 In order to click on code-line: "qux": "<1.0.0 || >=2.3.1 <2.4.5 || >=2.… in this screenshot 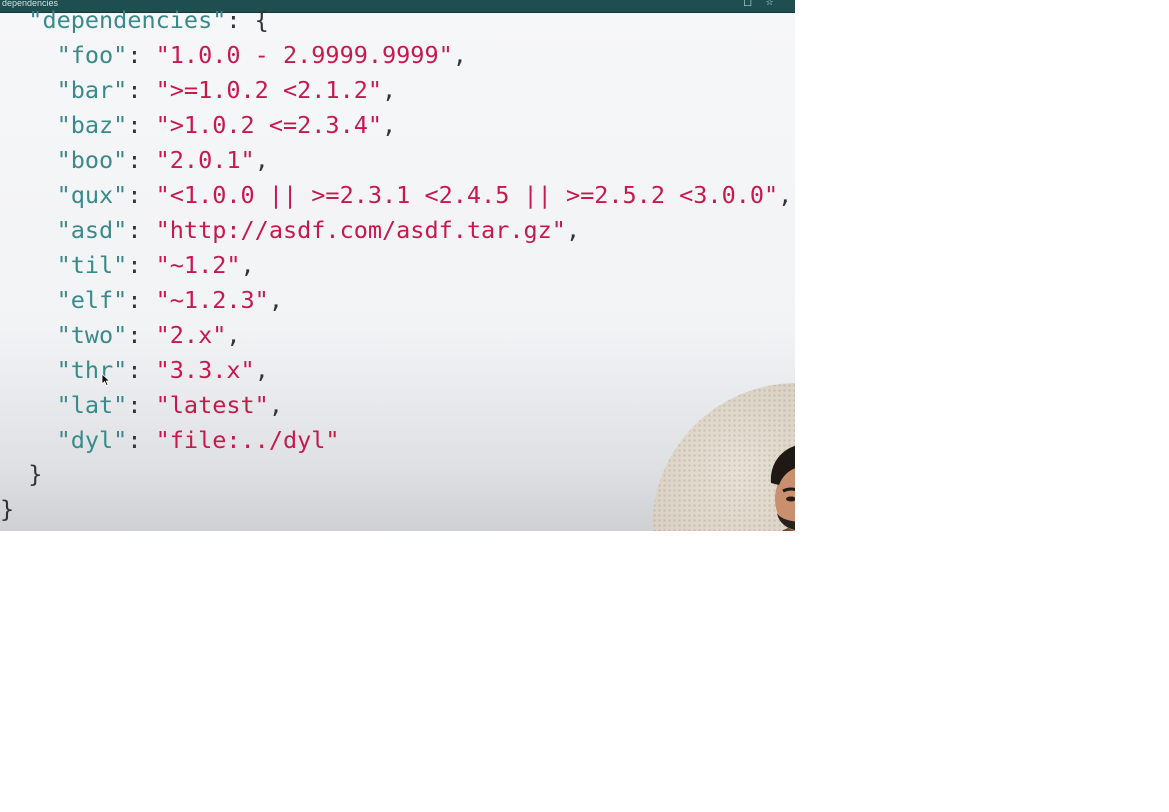, I will do `click(424, 195)`.